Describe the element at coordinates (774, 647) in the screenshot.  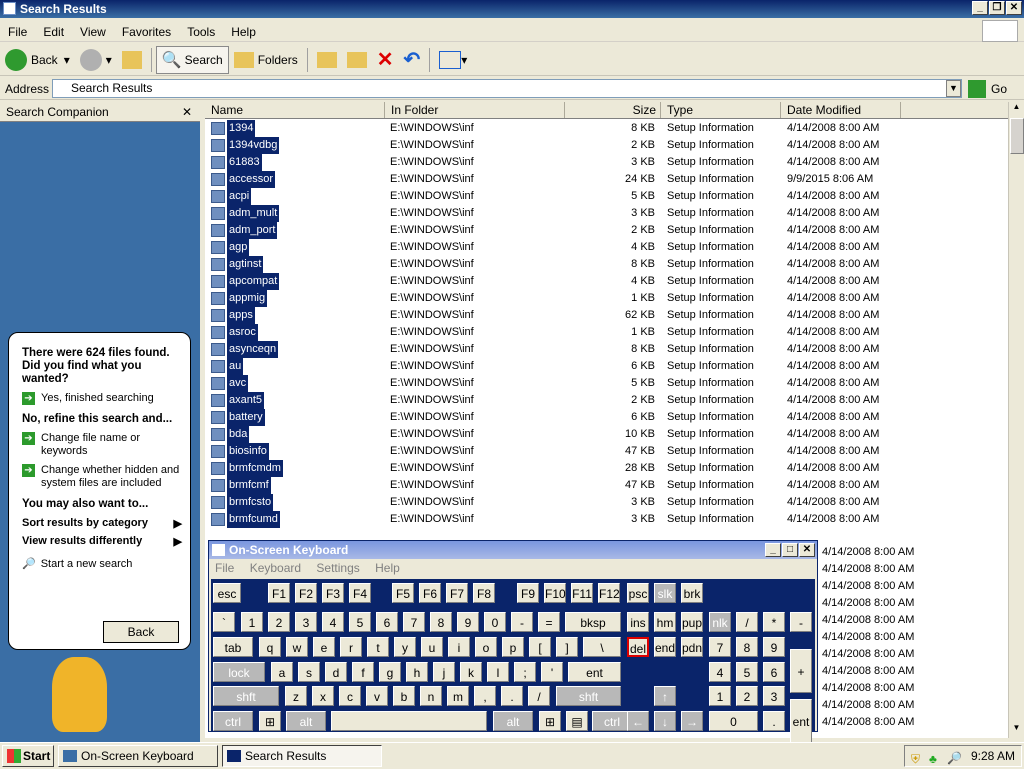
I see `key-9: 9` at that location.